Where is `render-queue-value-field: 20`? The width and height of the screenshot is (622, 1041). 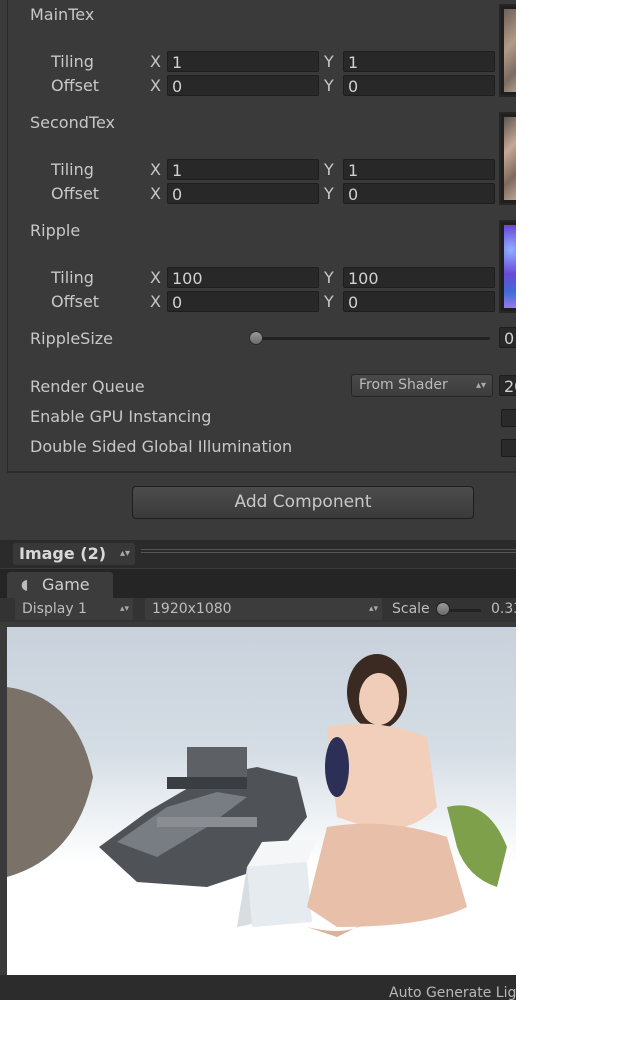 render-queue-value-field: 20 is located at coordinates (507, 385).